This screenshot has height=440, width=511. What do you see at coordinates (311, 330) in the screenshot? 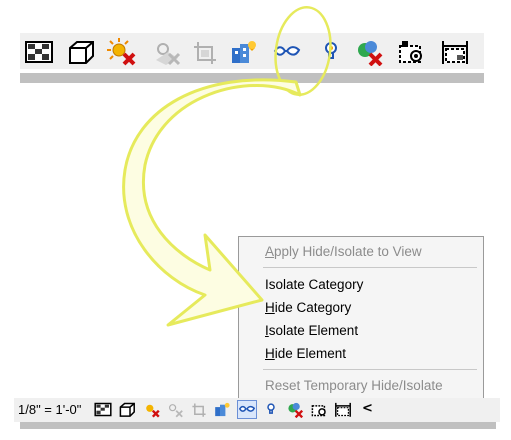
I see `menu-item-isolate-element: Isolate Element` at bounding box center [311, 330].